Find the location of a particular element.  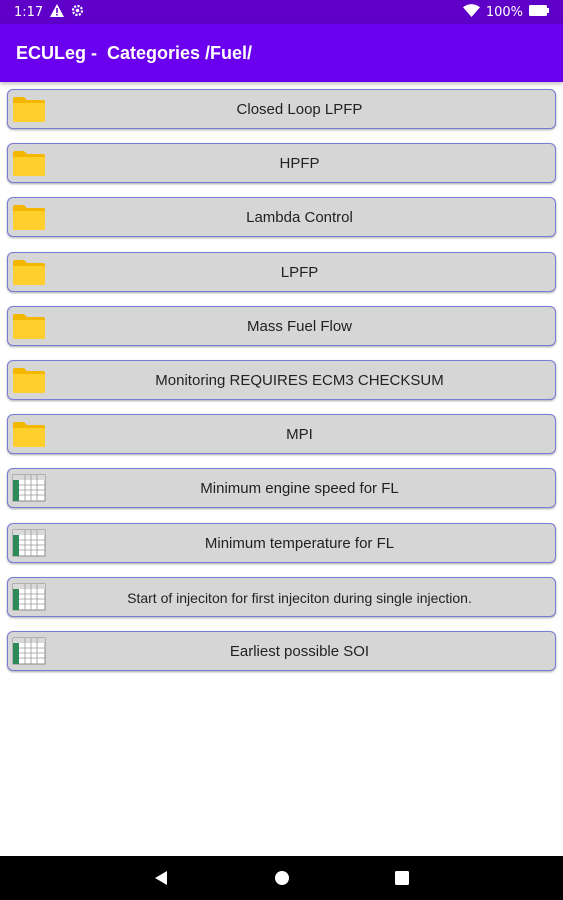

home-icon is located at coordinates (282, 878).